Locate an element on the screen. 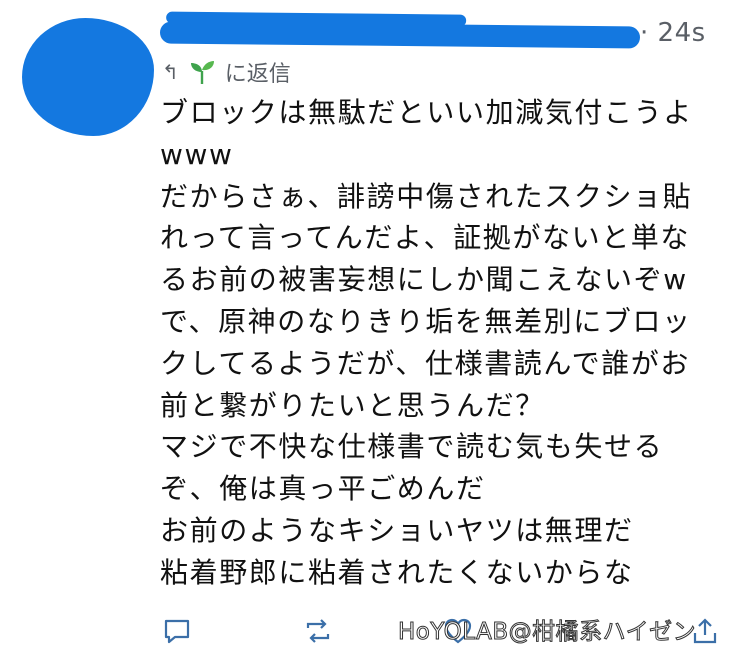  sprout-icon is located at coordinates (202, 72).